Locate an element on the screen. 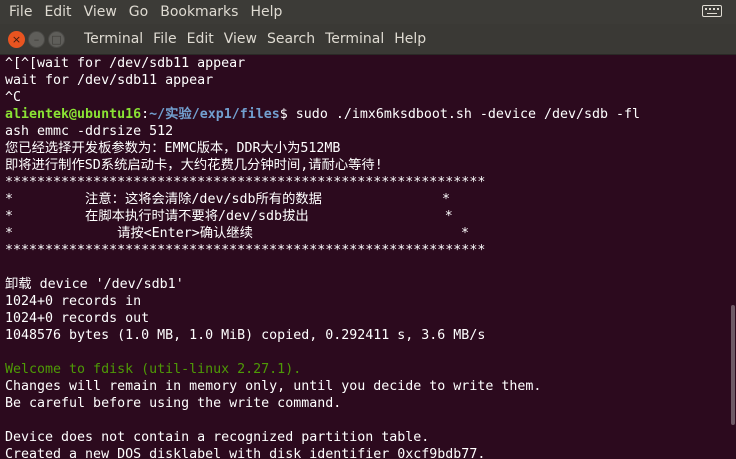 This screenshot has height=459, width=736. minimize-button: – is located at coordinates (36, 39).